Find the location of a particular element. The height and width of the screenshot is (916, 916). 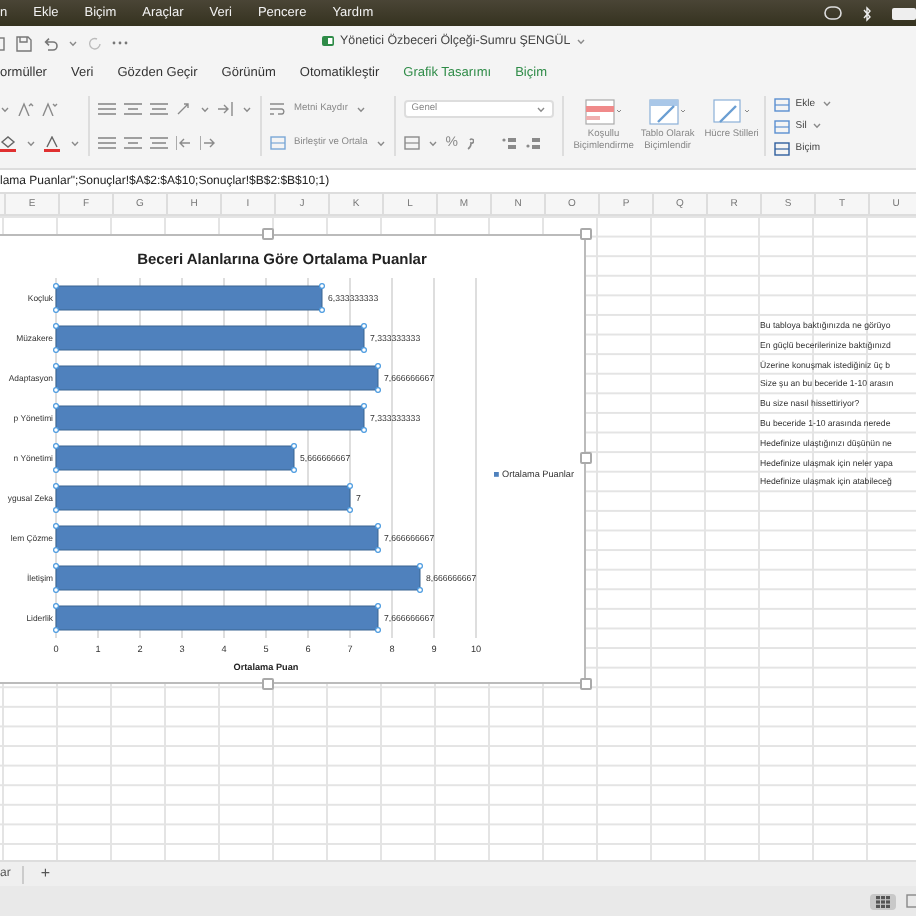

spreadsheet-icon is located at coordinates (328, 41).